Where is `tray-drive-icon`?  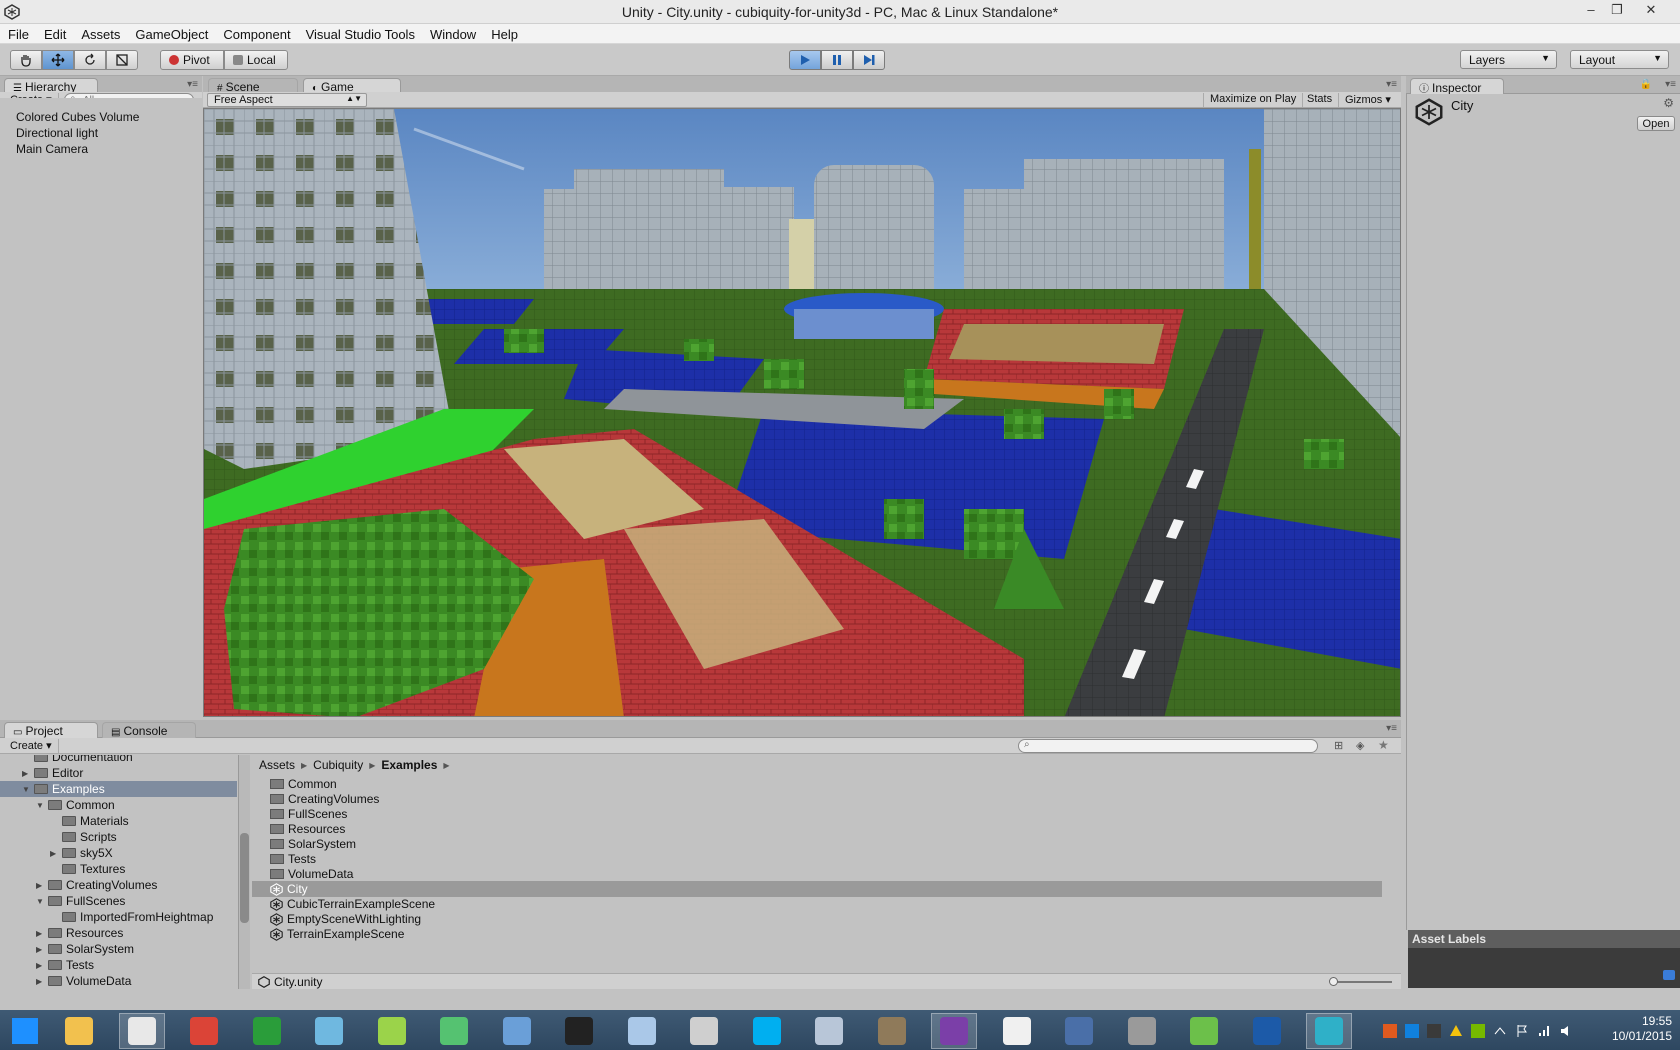
tray-drive-icon is located at coordinates (1456, 1031).